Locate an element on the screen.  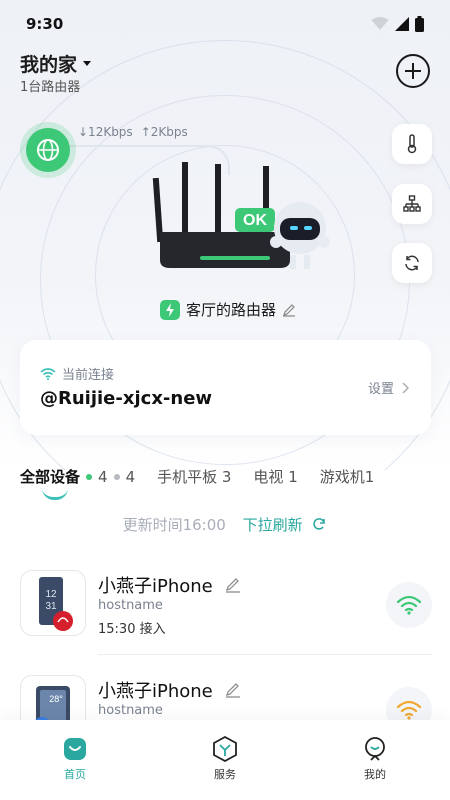
network-topology-icon is located at coordinates (412, 203).